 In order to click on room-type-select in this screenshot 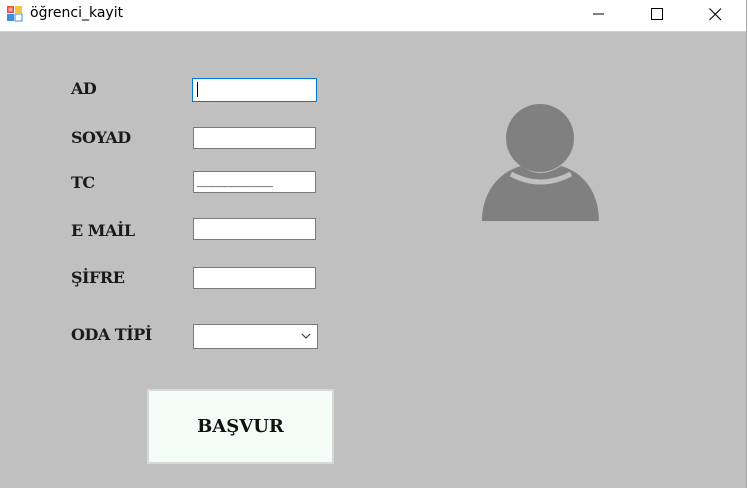, I will do `click(255, 336)`.